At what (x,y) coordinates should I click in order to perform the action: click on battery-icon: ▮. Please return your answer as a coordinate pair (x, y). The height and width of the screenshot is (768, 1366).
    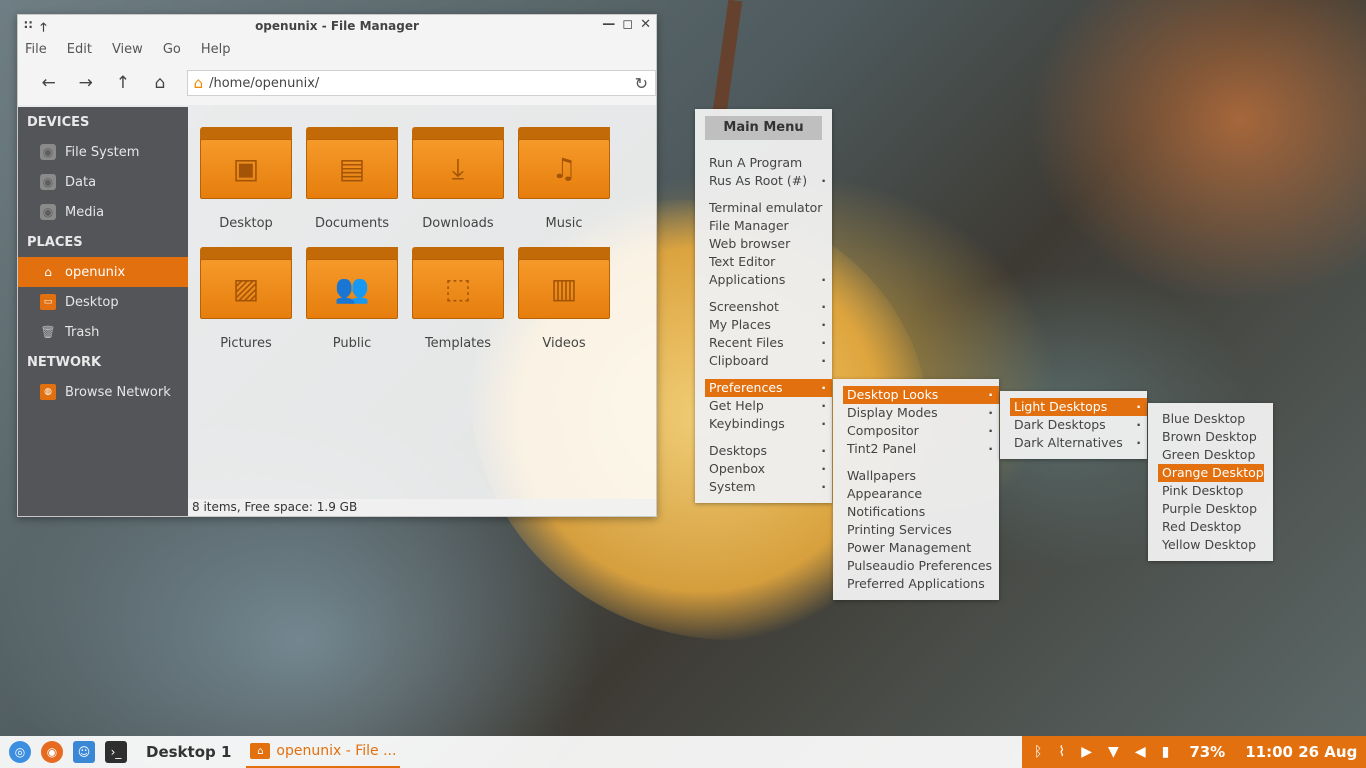
    Looking at the image, I should click on (1166, 752).